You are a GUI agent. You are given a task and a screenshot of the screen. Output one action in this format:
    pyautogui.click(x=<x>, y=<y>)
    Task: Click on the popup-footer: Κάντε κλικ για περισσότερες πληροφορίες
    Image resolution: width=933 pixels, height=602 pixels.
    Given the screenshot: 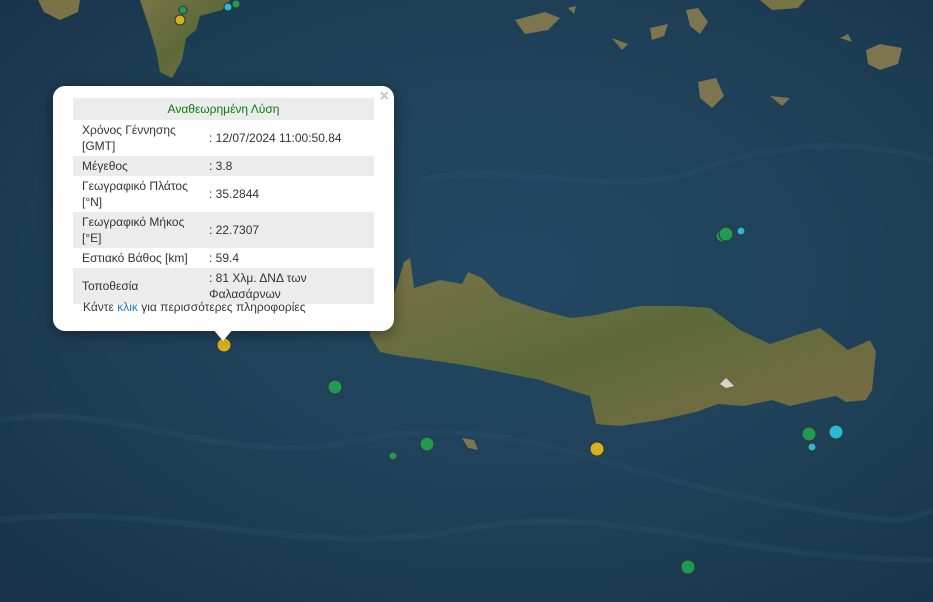 What is the action you would take?
    pyautogui.click(x=194, y=307)
    